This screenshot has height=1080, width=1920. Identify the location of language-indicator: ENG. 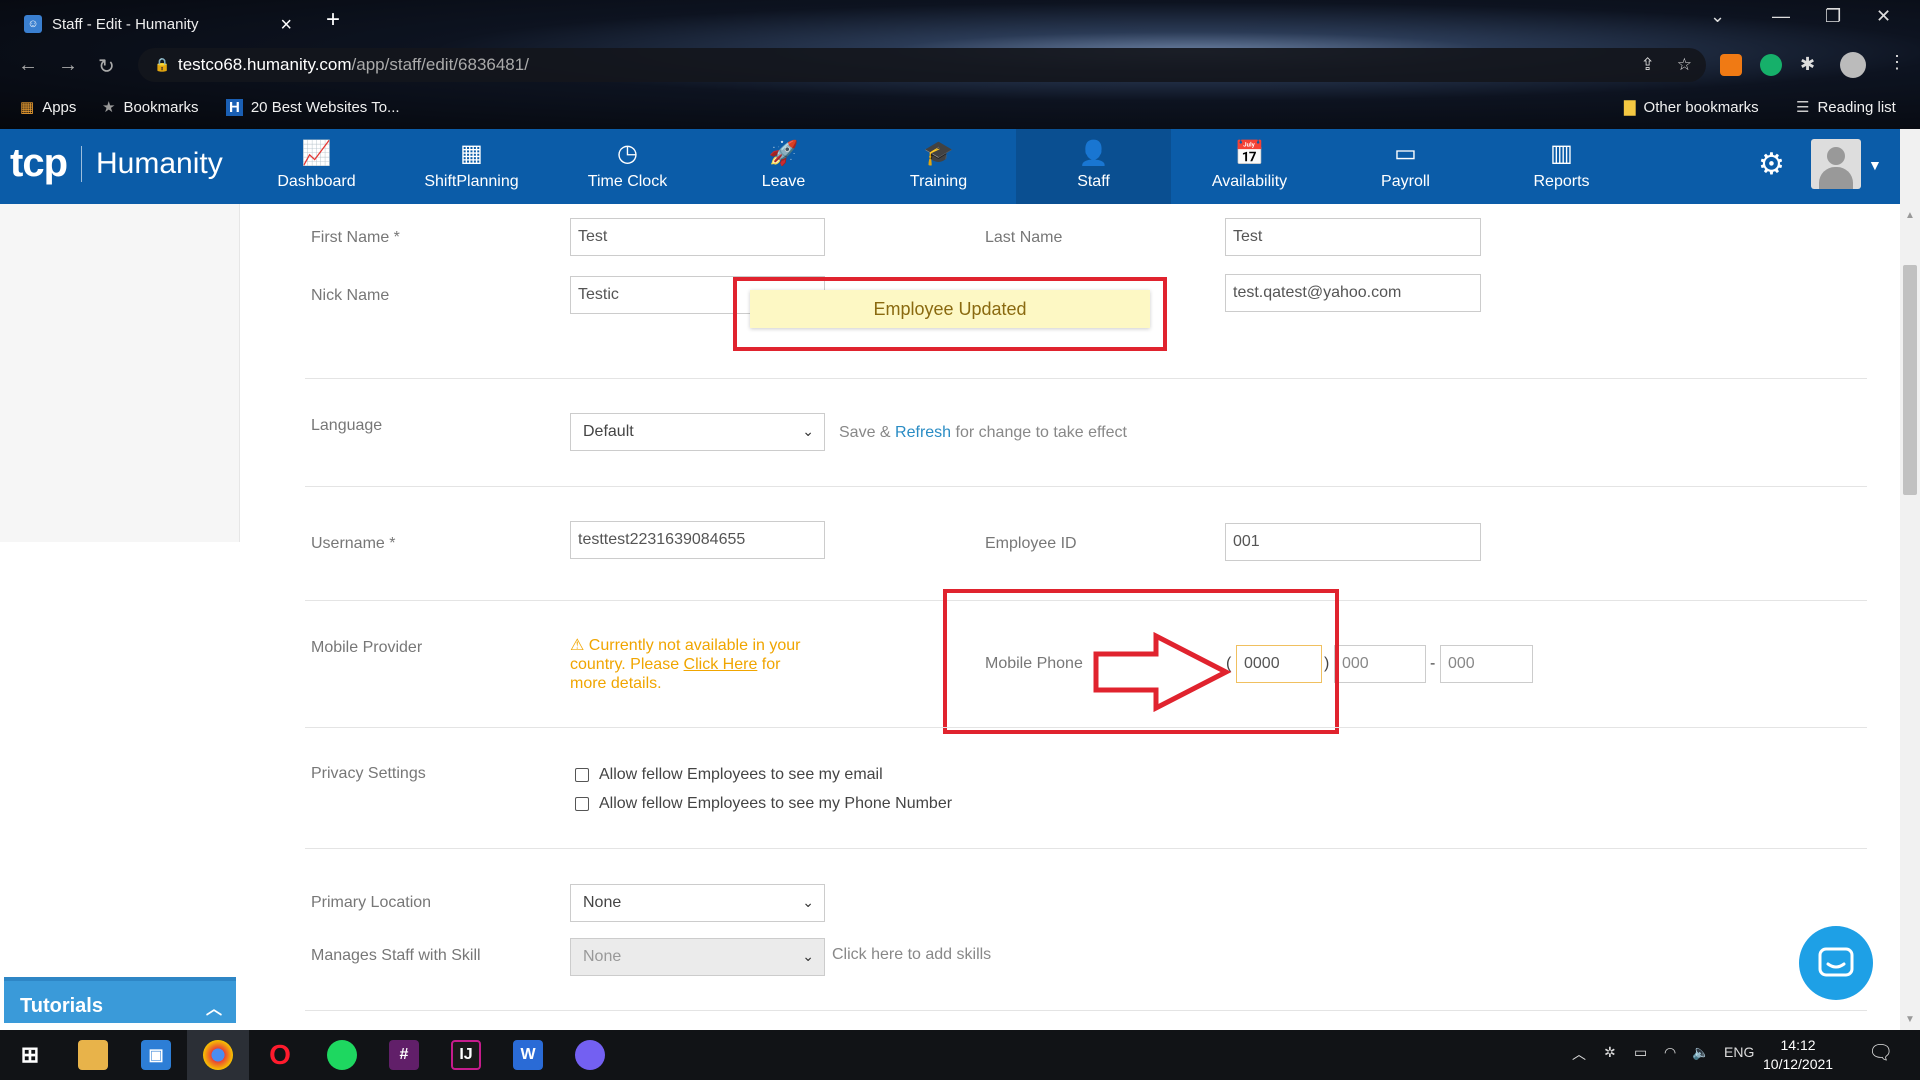
(1739, 1052).